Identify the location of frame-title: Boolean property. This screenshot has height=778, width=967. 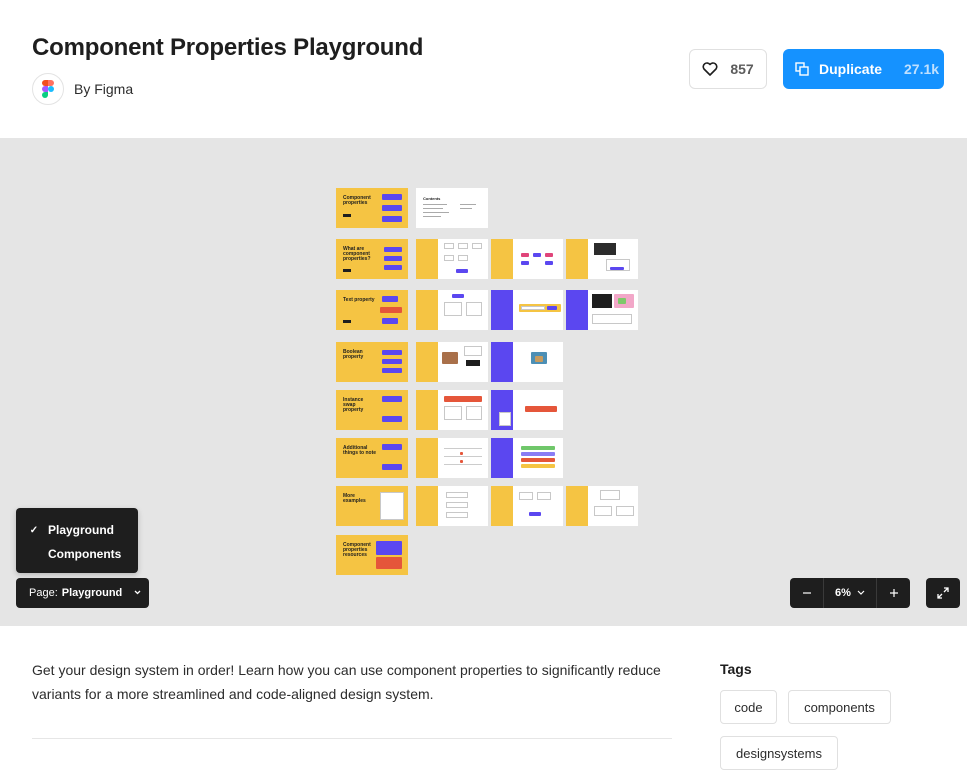
(353, 354).